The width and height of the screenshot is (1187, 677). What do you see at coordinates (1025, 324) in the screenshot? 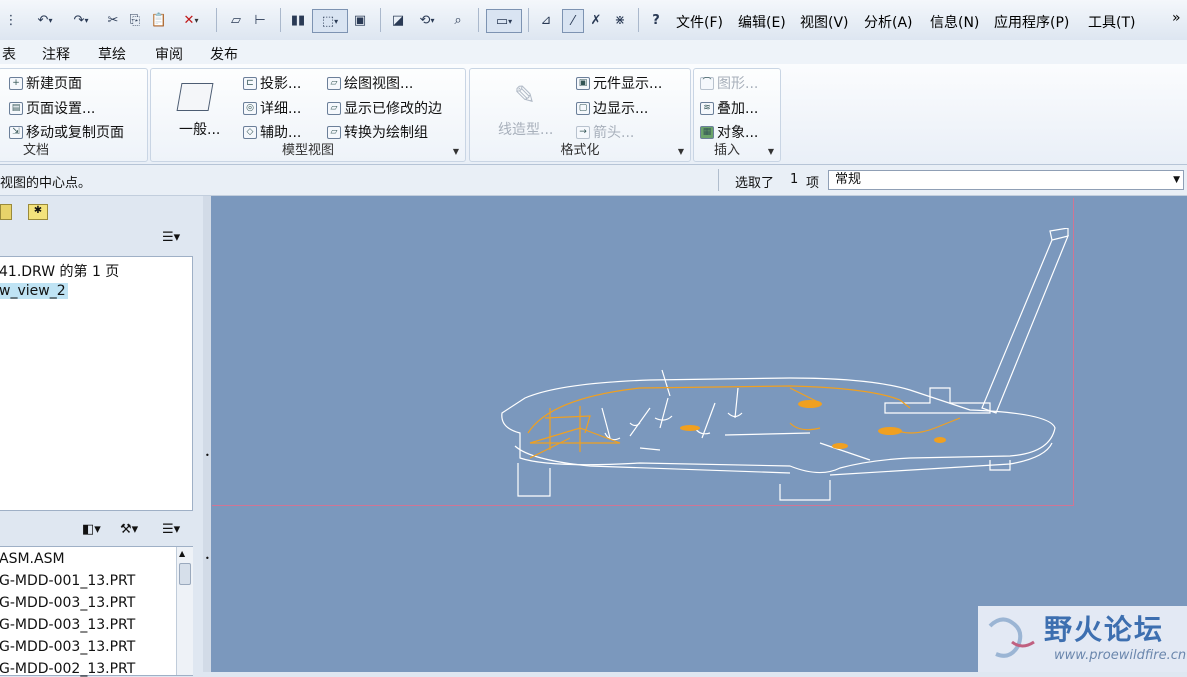
I see `arm` at bounding box center [1025, 324].